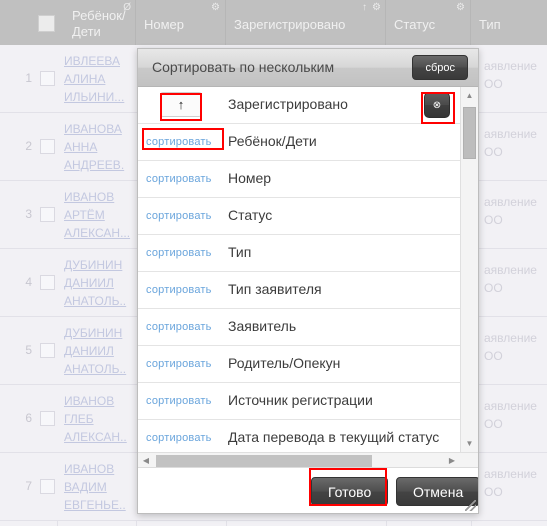 The width and height of the screenshot is (547, 526). Describe the element at coordinates (250, 178) in the screenshot. I see `sort-field-label: Номер` at that location.